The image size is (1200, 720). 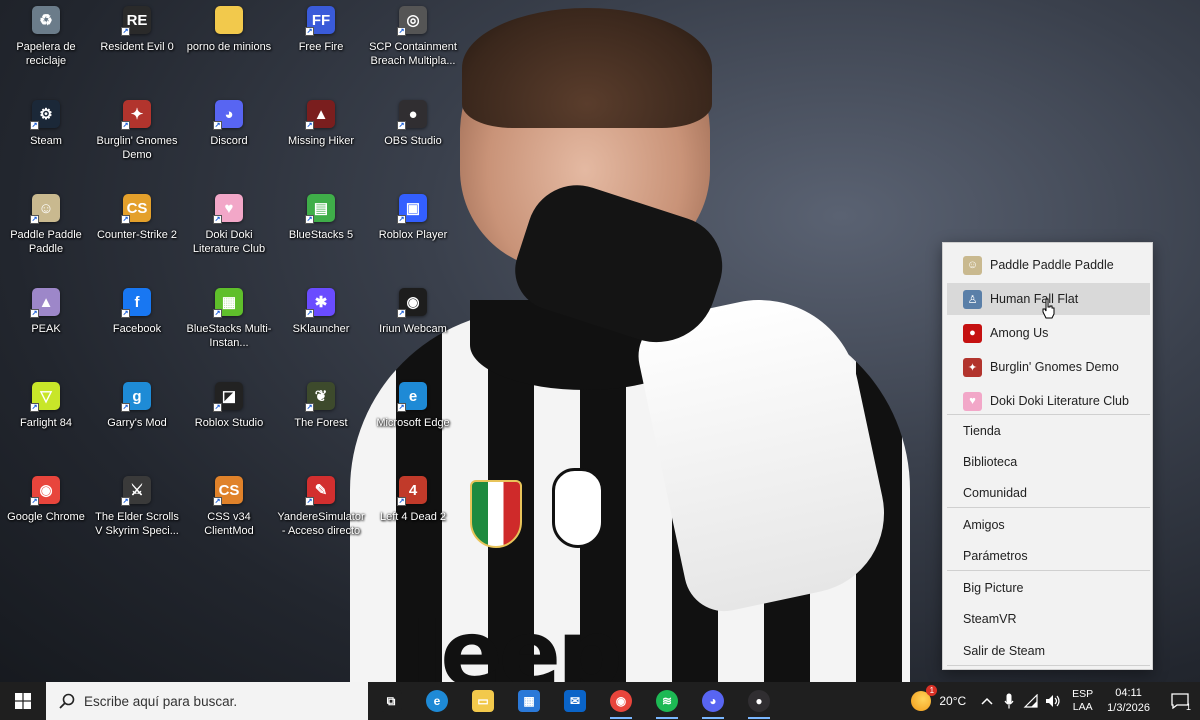 What do you see at coordinates (207, 701) in the screenshot?
I see `taskbar-search-box: Escribe aquí para buscar.` at bounding box center [207, 701].